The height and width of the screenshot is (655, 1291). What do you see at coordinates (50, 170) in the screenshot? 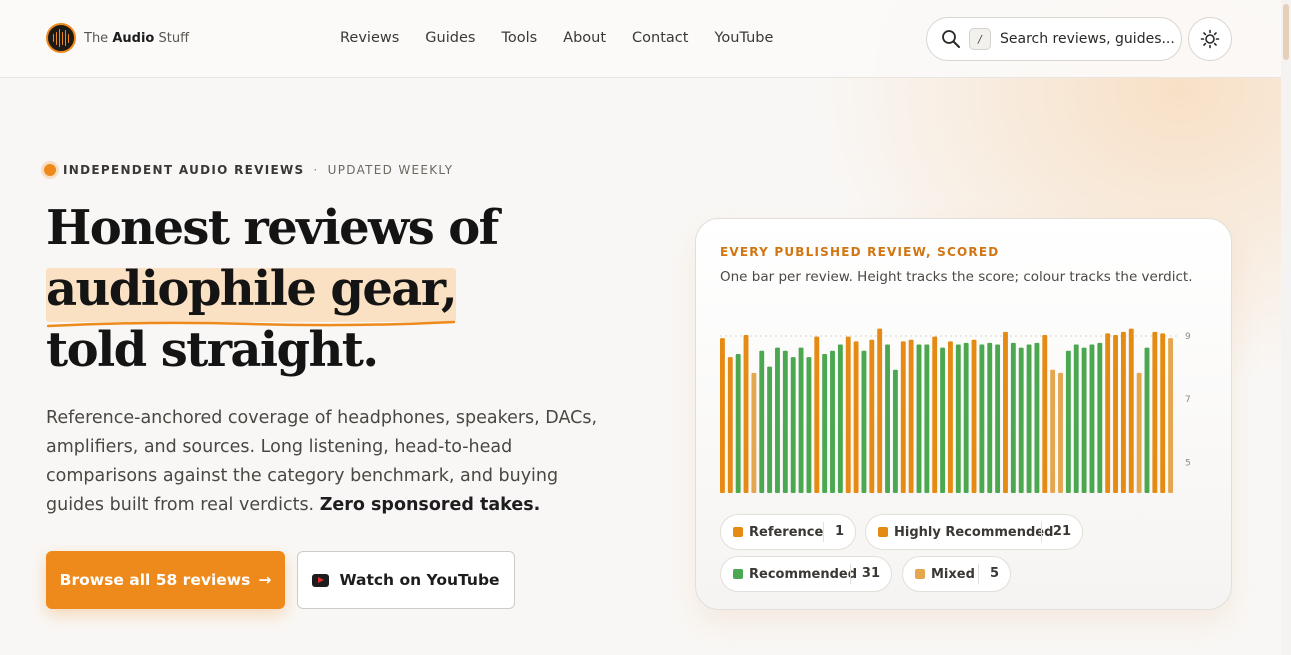
I see `status-dot-icon` at bounding box center [50, 170].